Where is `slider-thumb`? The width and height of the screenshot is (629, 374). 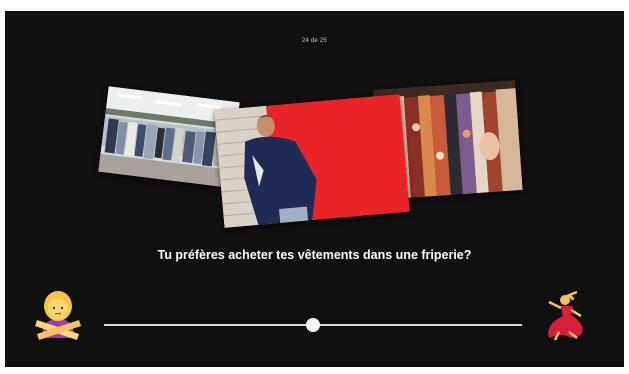 slider-thumb is located at coordinates (313, 325).